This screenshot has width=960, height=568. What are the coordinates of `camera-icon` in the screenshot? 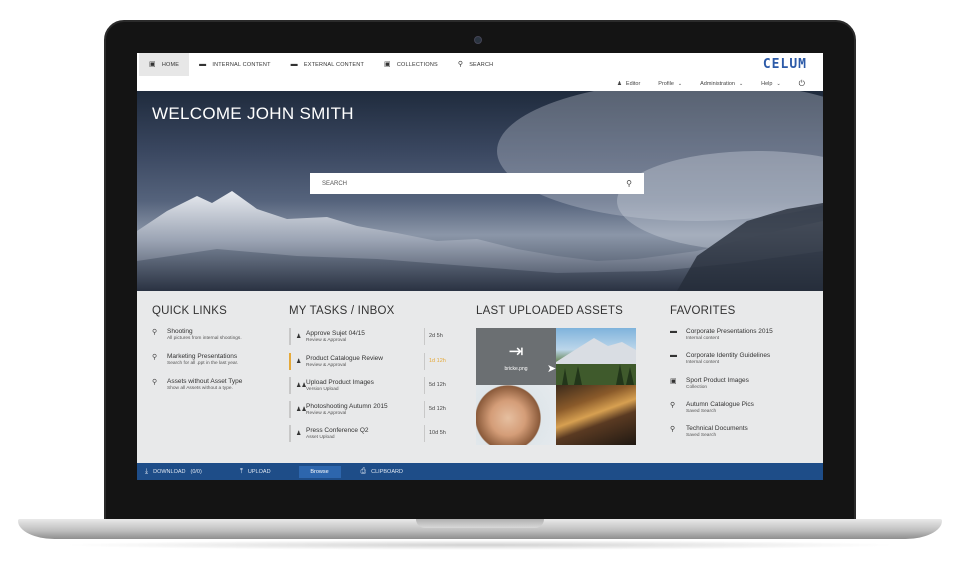 It's located at (478, 40).